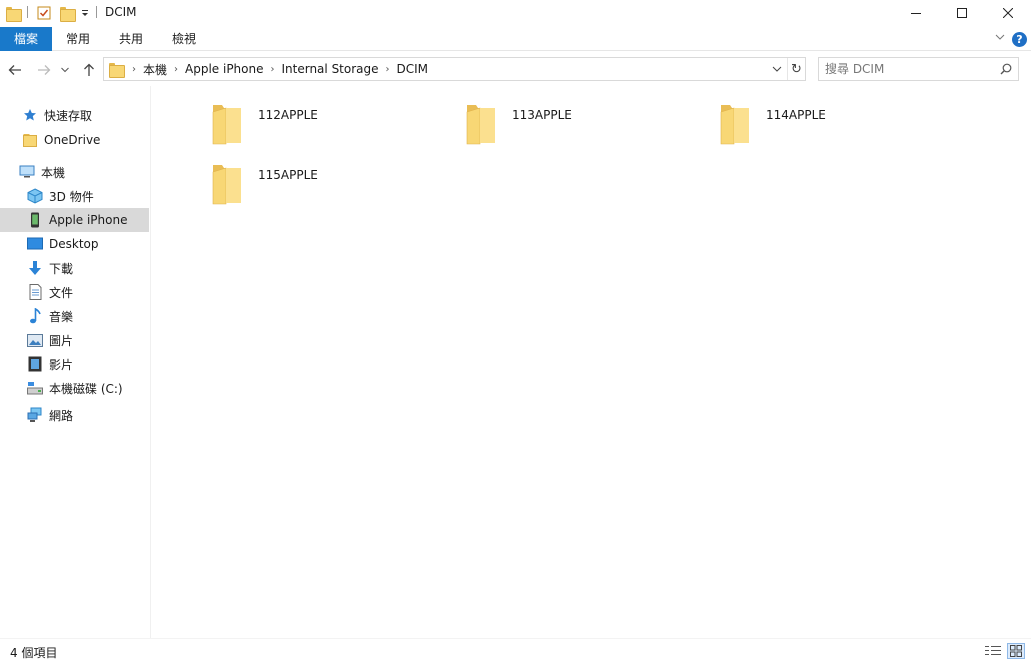  What do you see at coordinates (61, 292) in the screenshot?
I see `sidebar-item-label: 文件` at bounding box center [61, 292].